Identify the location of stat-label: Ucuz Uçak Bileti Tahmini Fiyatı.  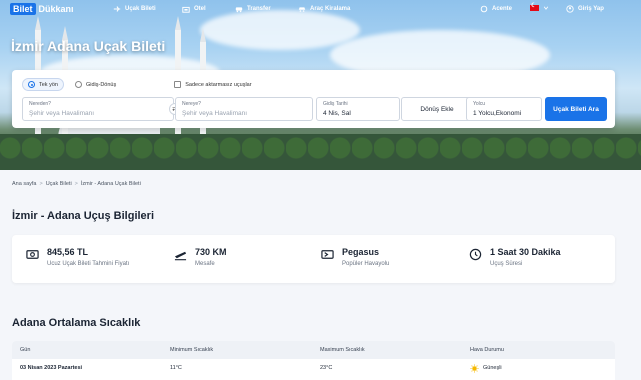
(88, 264).